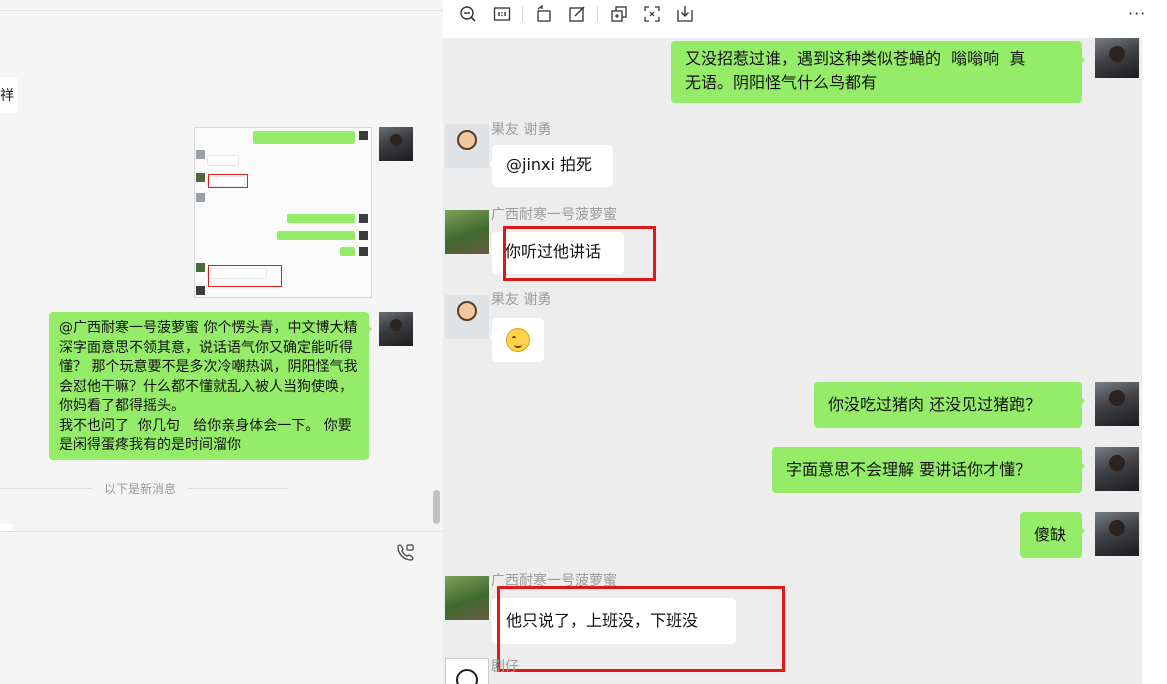  I want to click on other-message-bubble: @jinxi 拍死, so click(551, 166).